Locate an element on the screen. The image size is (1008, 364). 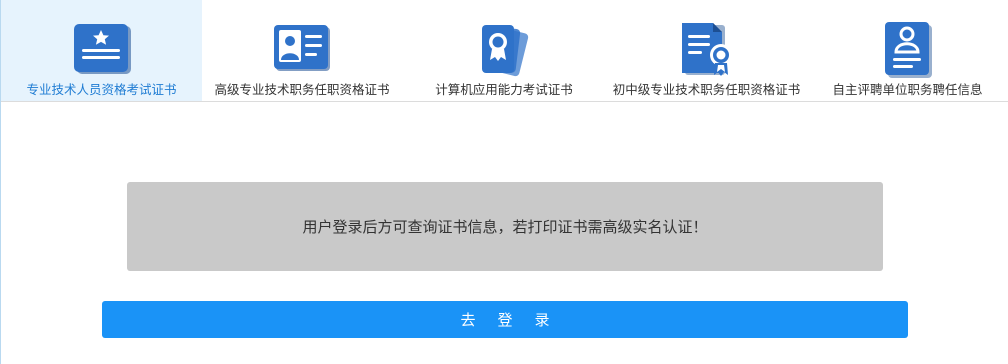
tab-computer-skills-certificate: 计算机应用能力考试证书 is located at coordinates (504, 50).